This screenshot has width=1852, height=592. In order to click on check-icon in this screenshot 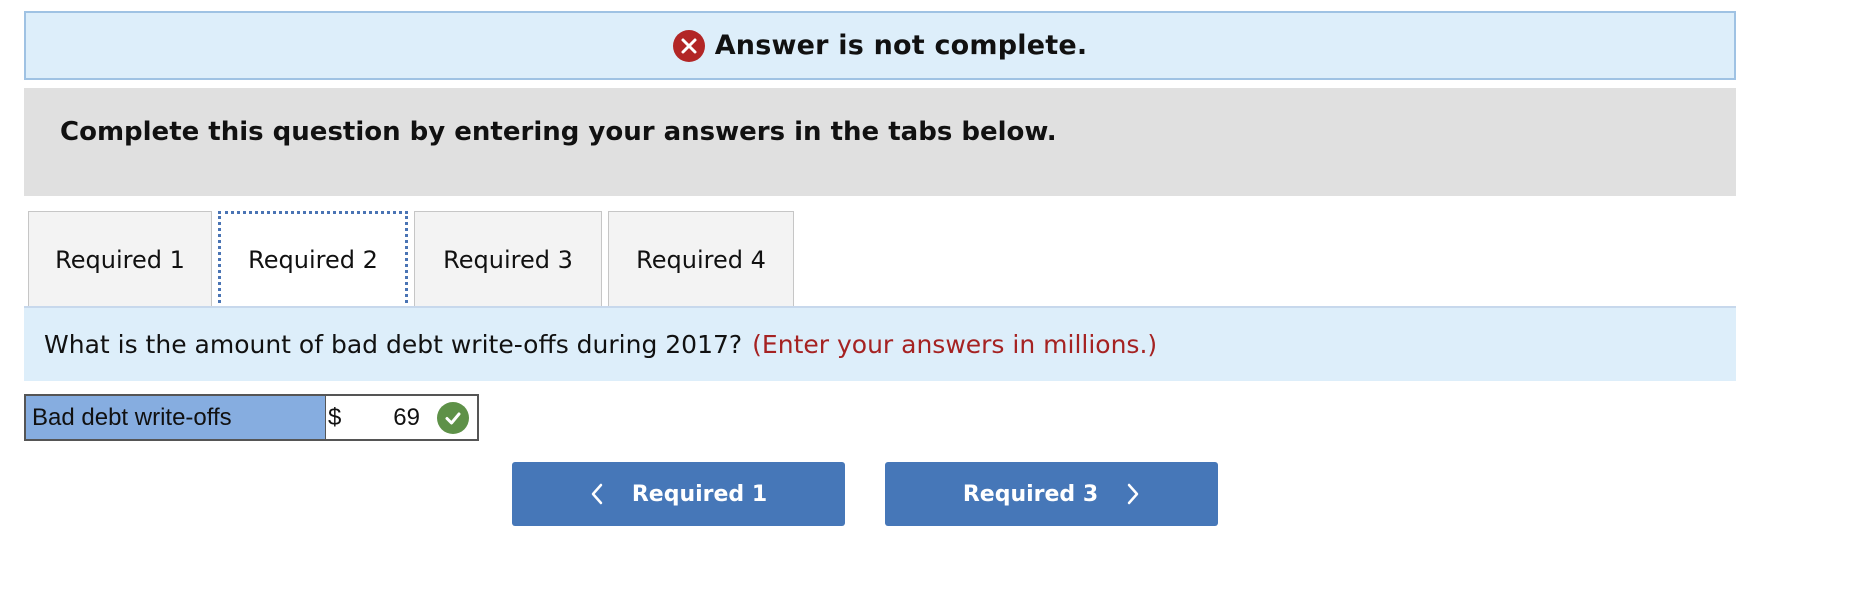, I will do `click(453, 418)`.